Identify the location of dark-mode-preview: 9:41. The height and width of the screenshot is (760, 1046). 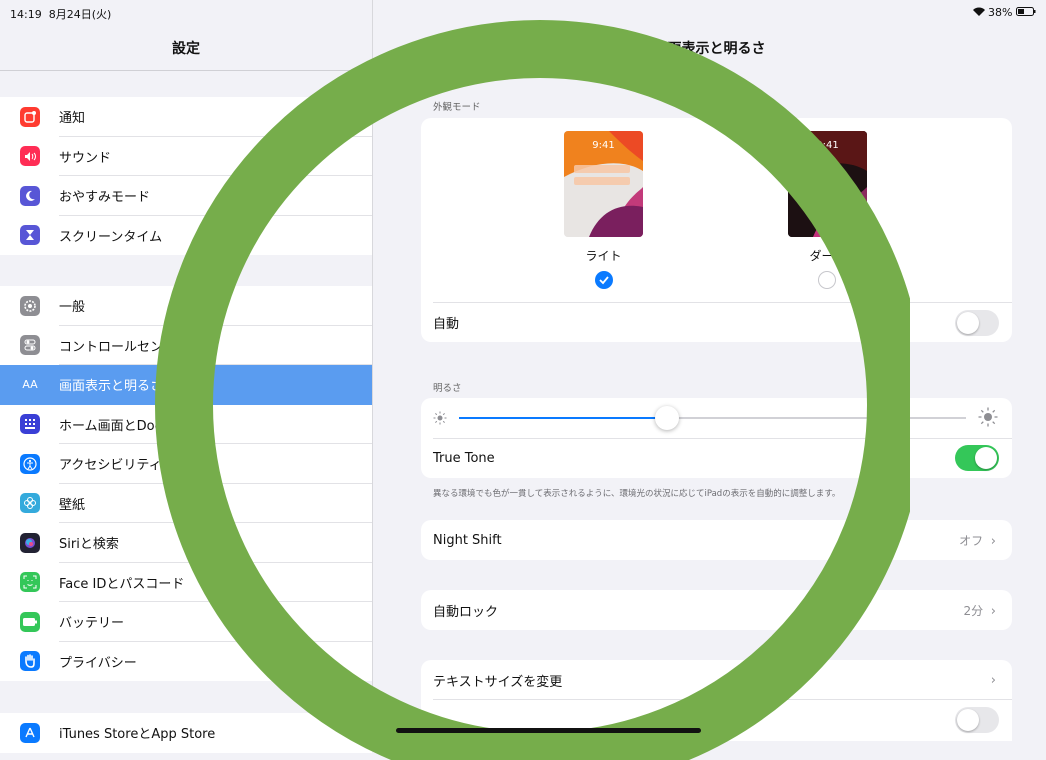
(827, 184).